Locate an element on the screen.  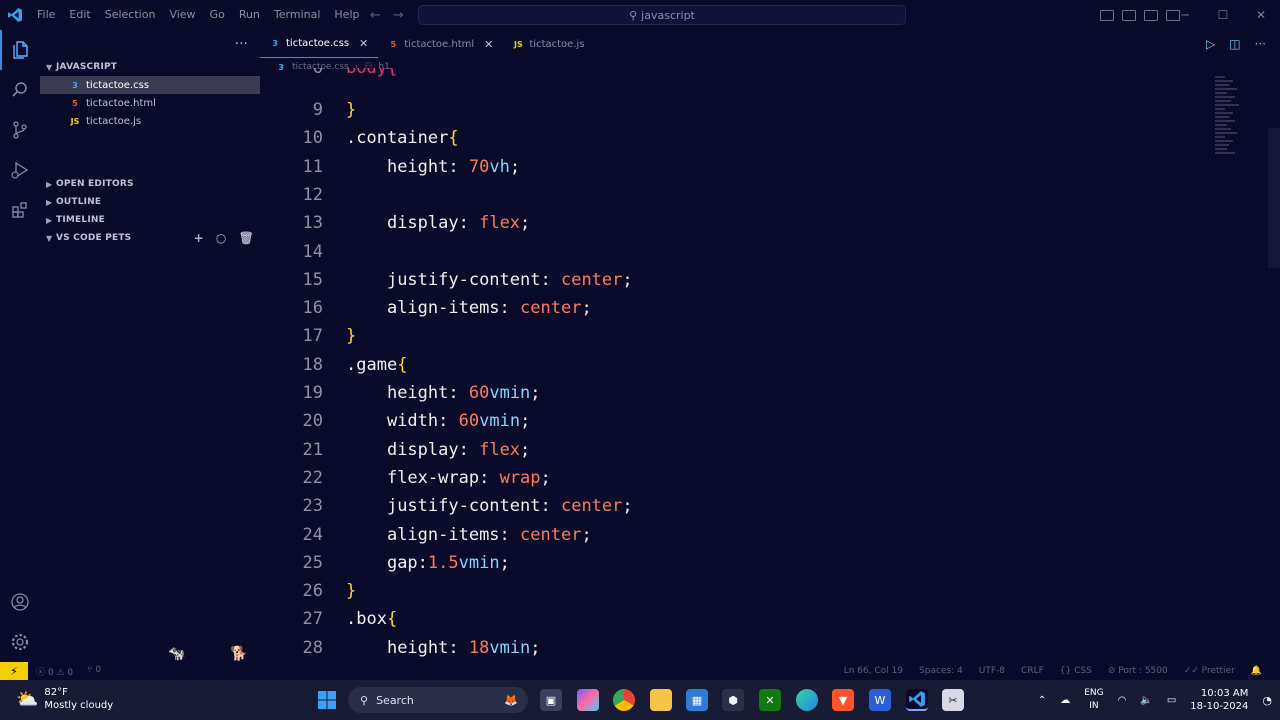
menu-edit: Edit is located at coordinates (79, 15).